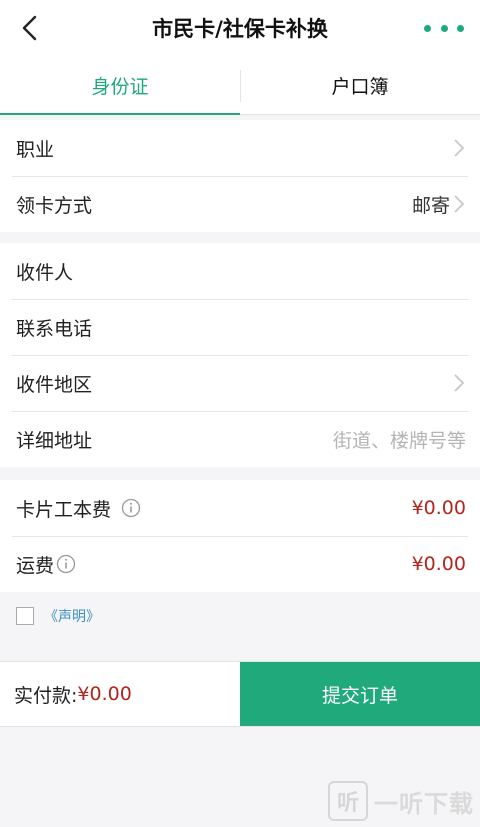 The image size is (480, 827). I want to click on watermark-mark: 听, so click(348, 801).